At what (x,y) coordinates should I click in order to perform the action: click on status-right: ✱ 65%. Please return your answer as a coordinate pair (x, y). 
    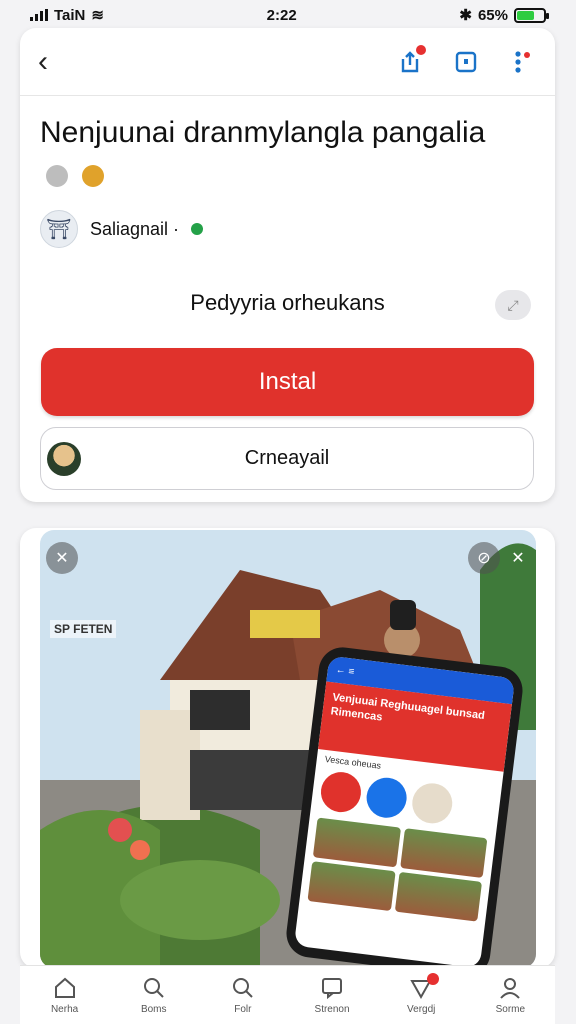
    Looking at the image, I should click on (504, 15).